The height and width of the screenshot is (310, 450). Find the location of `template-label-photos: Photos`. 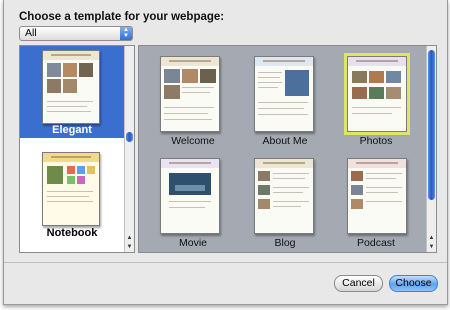

template-label-photos: Photos is located at coordinates (376, 141).